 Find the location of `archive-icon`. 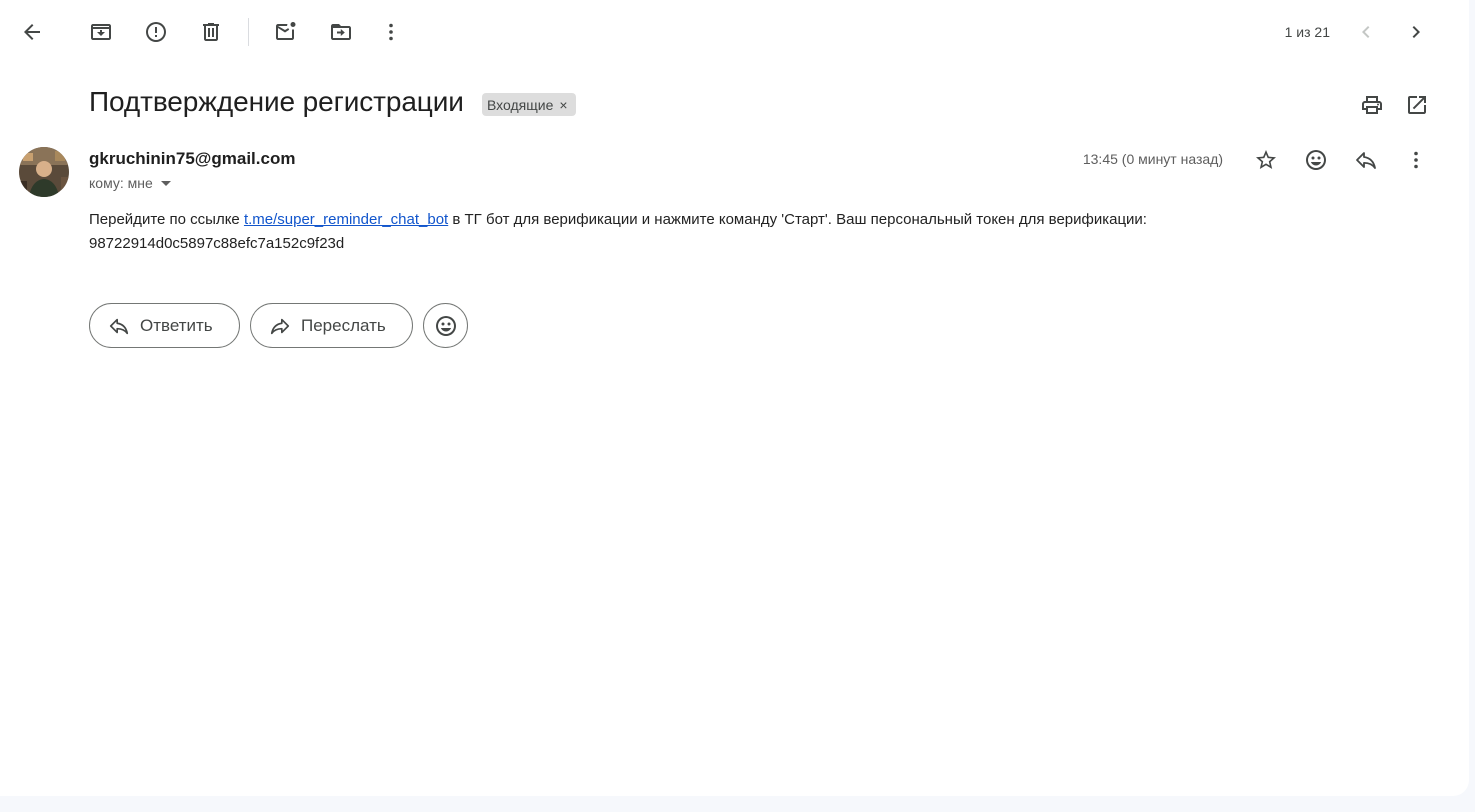

archive-icon is located at coordinates (101, 32).